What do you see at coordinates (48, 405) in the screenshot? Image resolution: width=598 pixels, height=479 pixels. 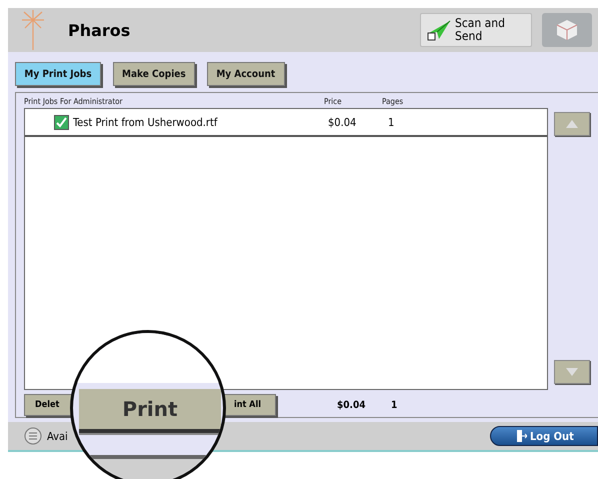 I see `delete-button: Delet` at bounding box center [48, 405].